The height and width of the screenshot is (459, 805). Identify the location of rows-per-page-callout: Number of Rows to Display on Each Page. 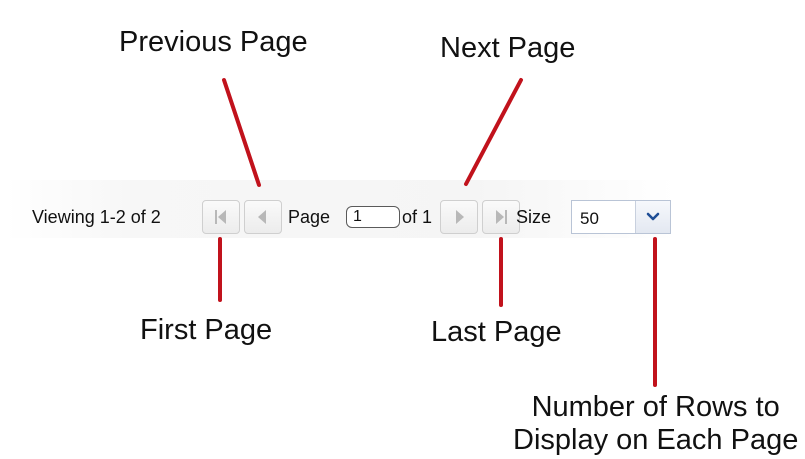
(655, 424).